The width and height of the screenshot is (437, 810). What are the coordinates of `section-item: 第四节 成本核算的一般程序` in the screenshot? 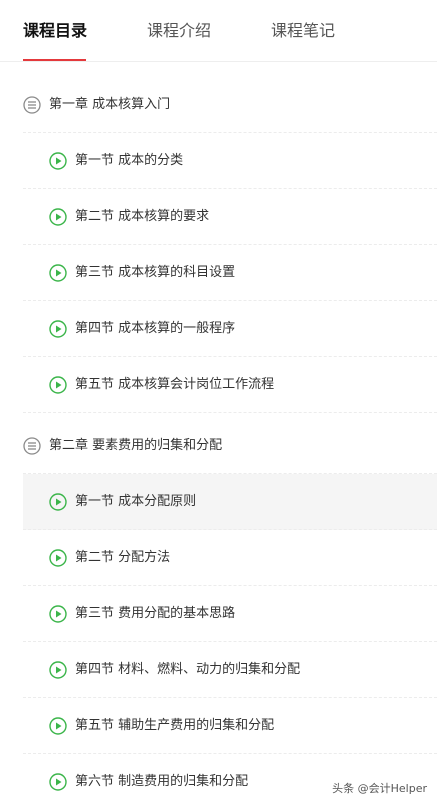 It's located at (230, 329).